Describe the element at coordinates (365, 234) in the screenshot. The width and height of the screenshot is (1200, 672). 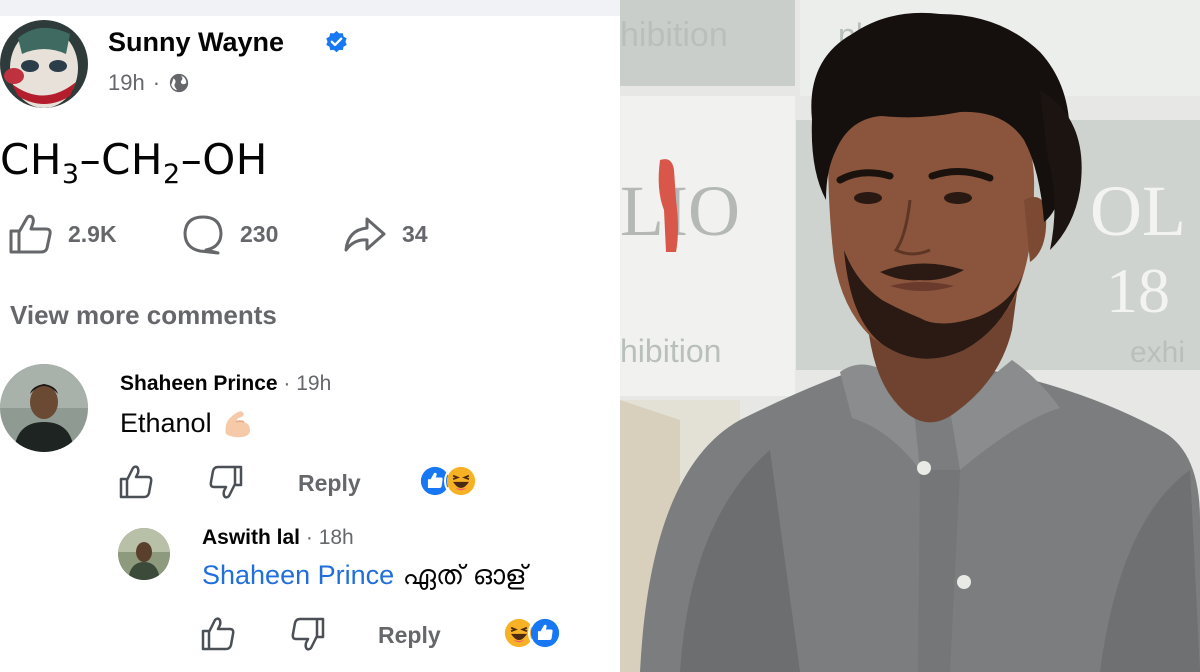
I see `share-arrow-icon` at that location.